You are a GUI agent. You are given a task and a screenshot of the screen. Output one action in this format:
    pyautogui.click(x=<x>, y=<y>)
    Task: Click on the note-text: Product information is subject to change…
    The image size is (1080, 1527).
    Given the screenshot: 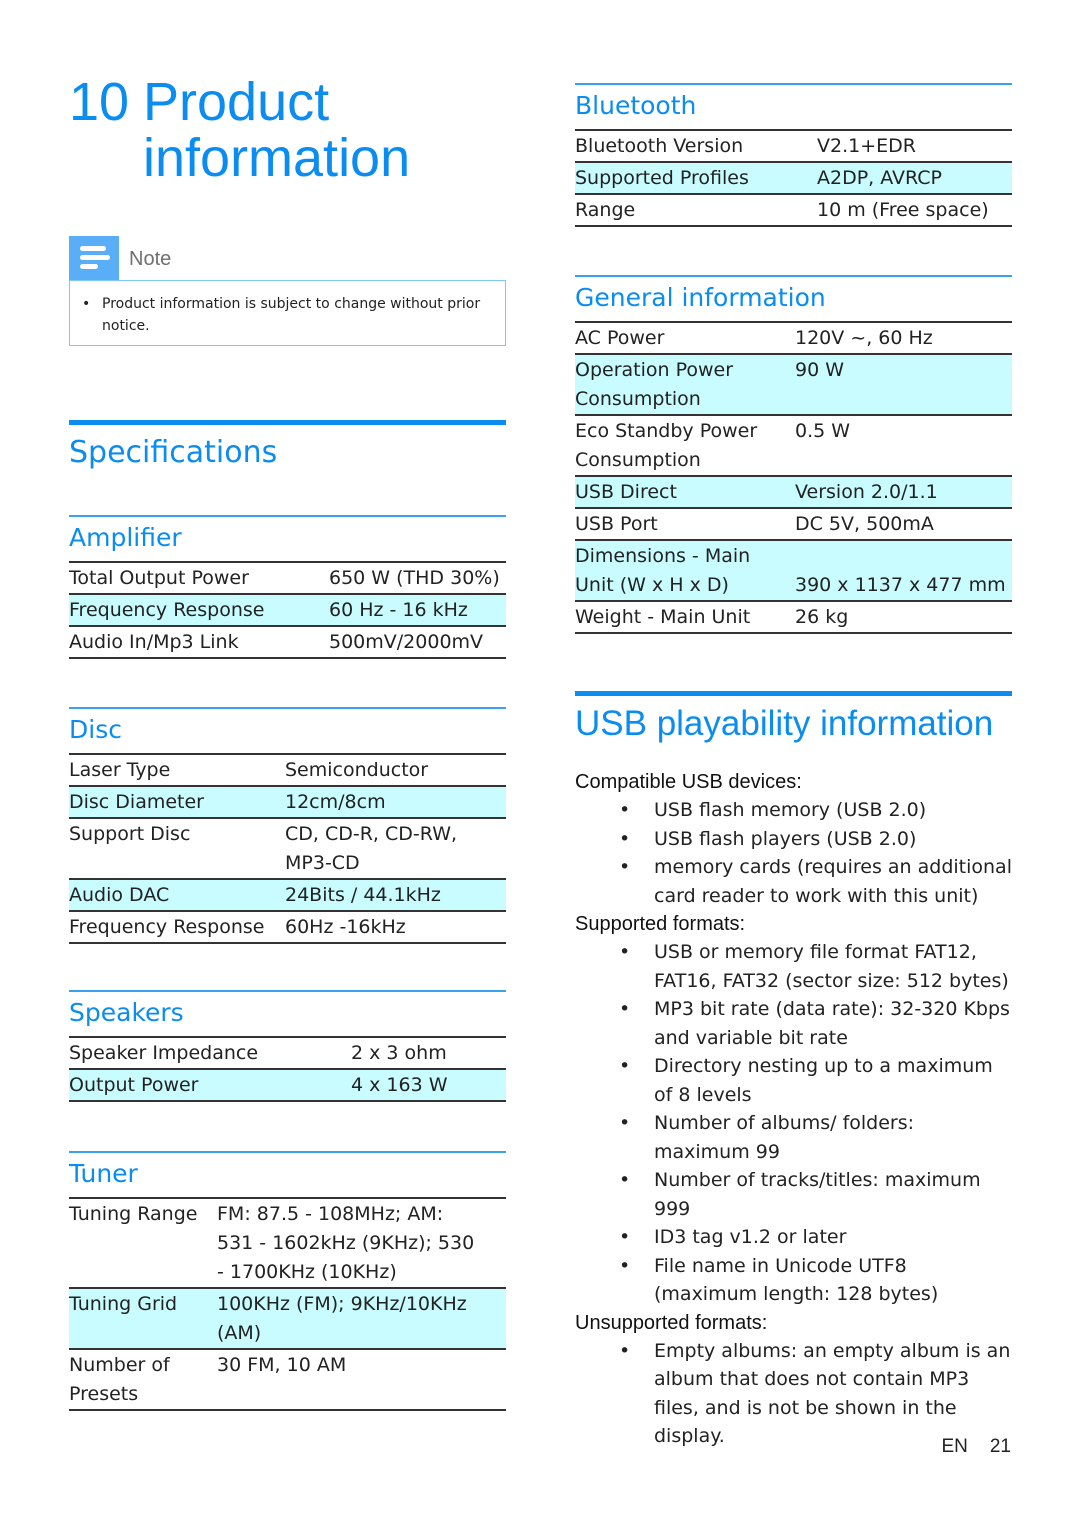 What is the action you would take?
    pyautogui.click(x=291, y=315)
    